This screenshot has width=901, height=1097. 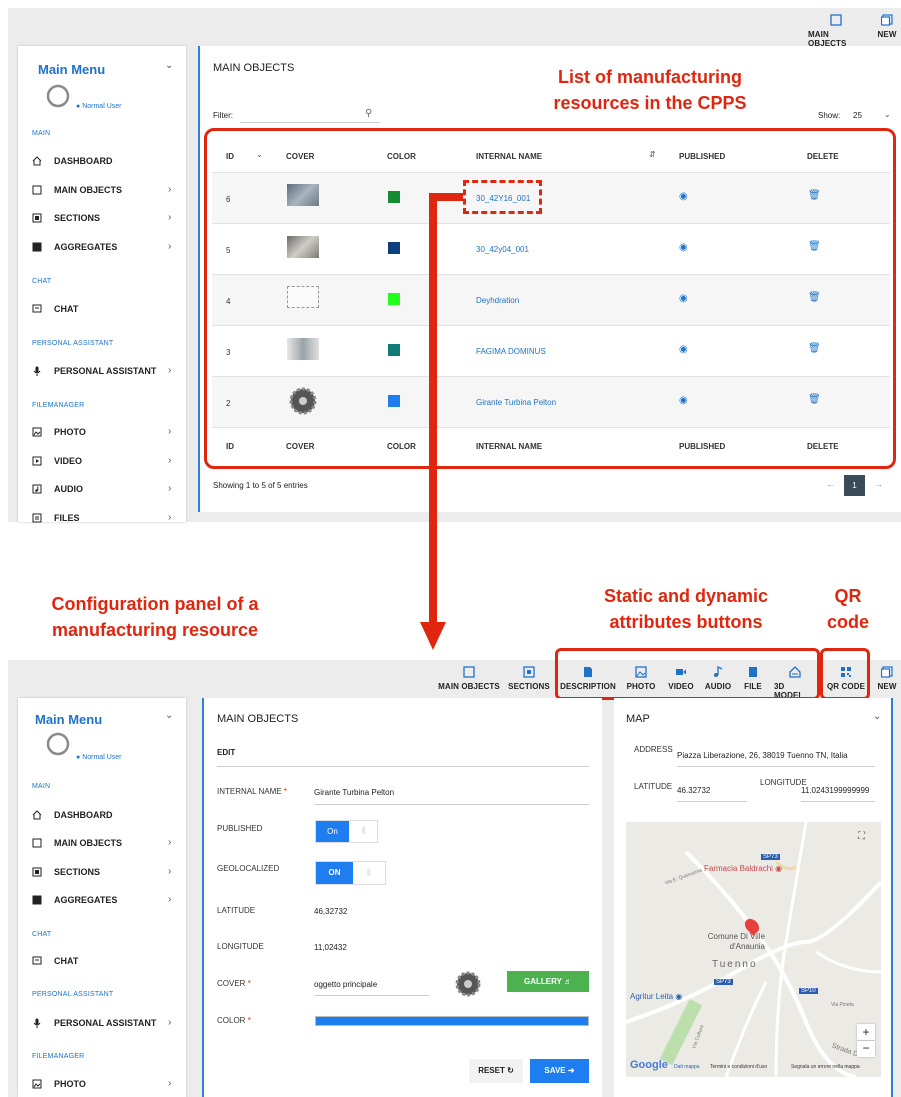 What do you see at coordinates (878, 484) in the screenshot?
I see `next-page-icon: →` at bounding box center [878, 484].